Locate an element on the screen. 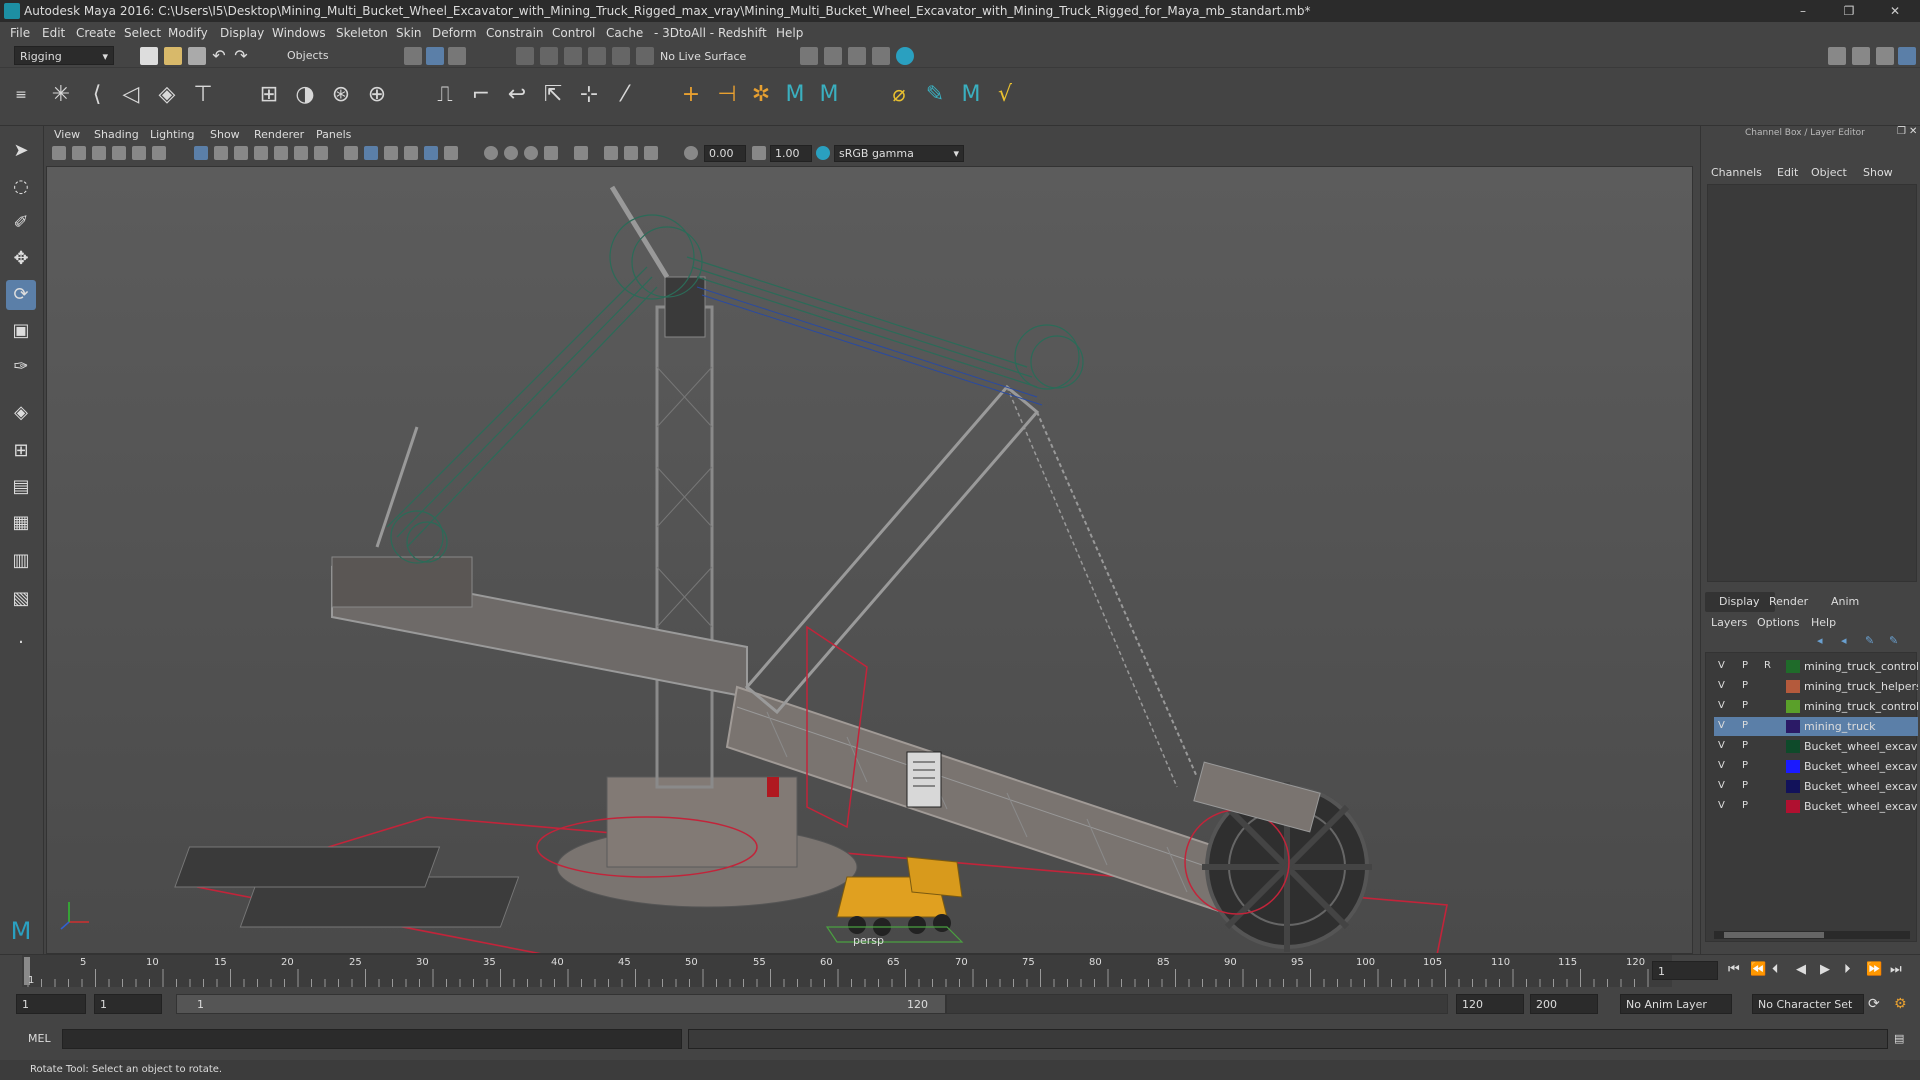 The height and width of the screenshot is (1080, 1920). cb-menu-channels: Channels is located at coordinates (1736, 172).